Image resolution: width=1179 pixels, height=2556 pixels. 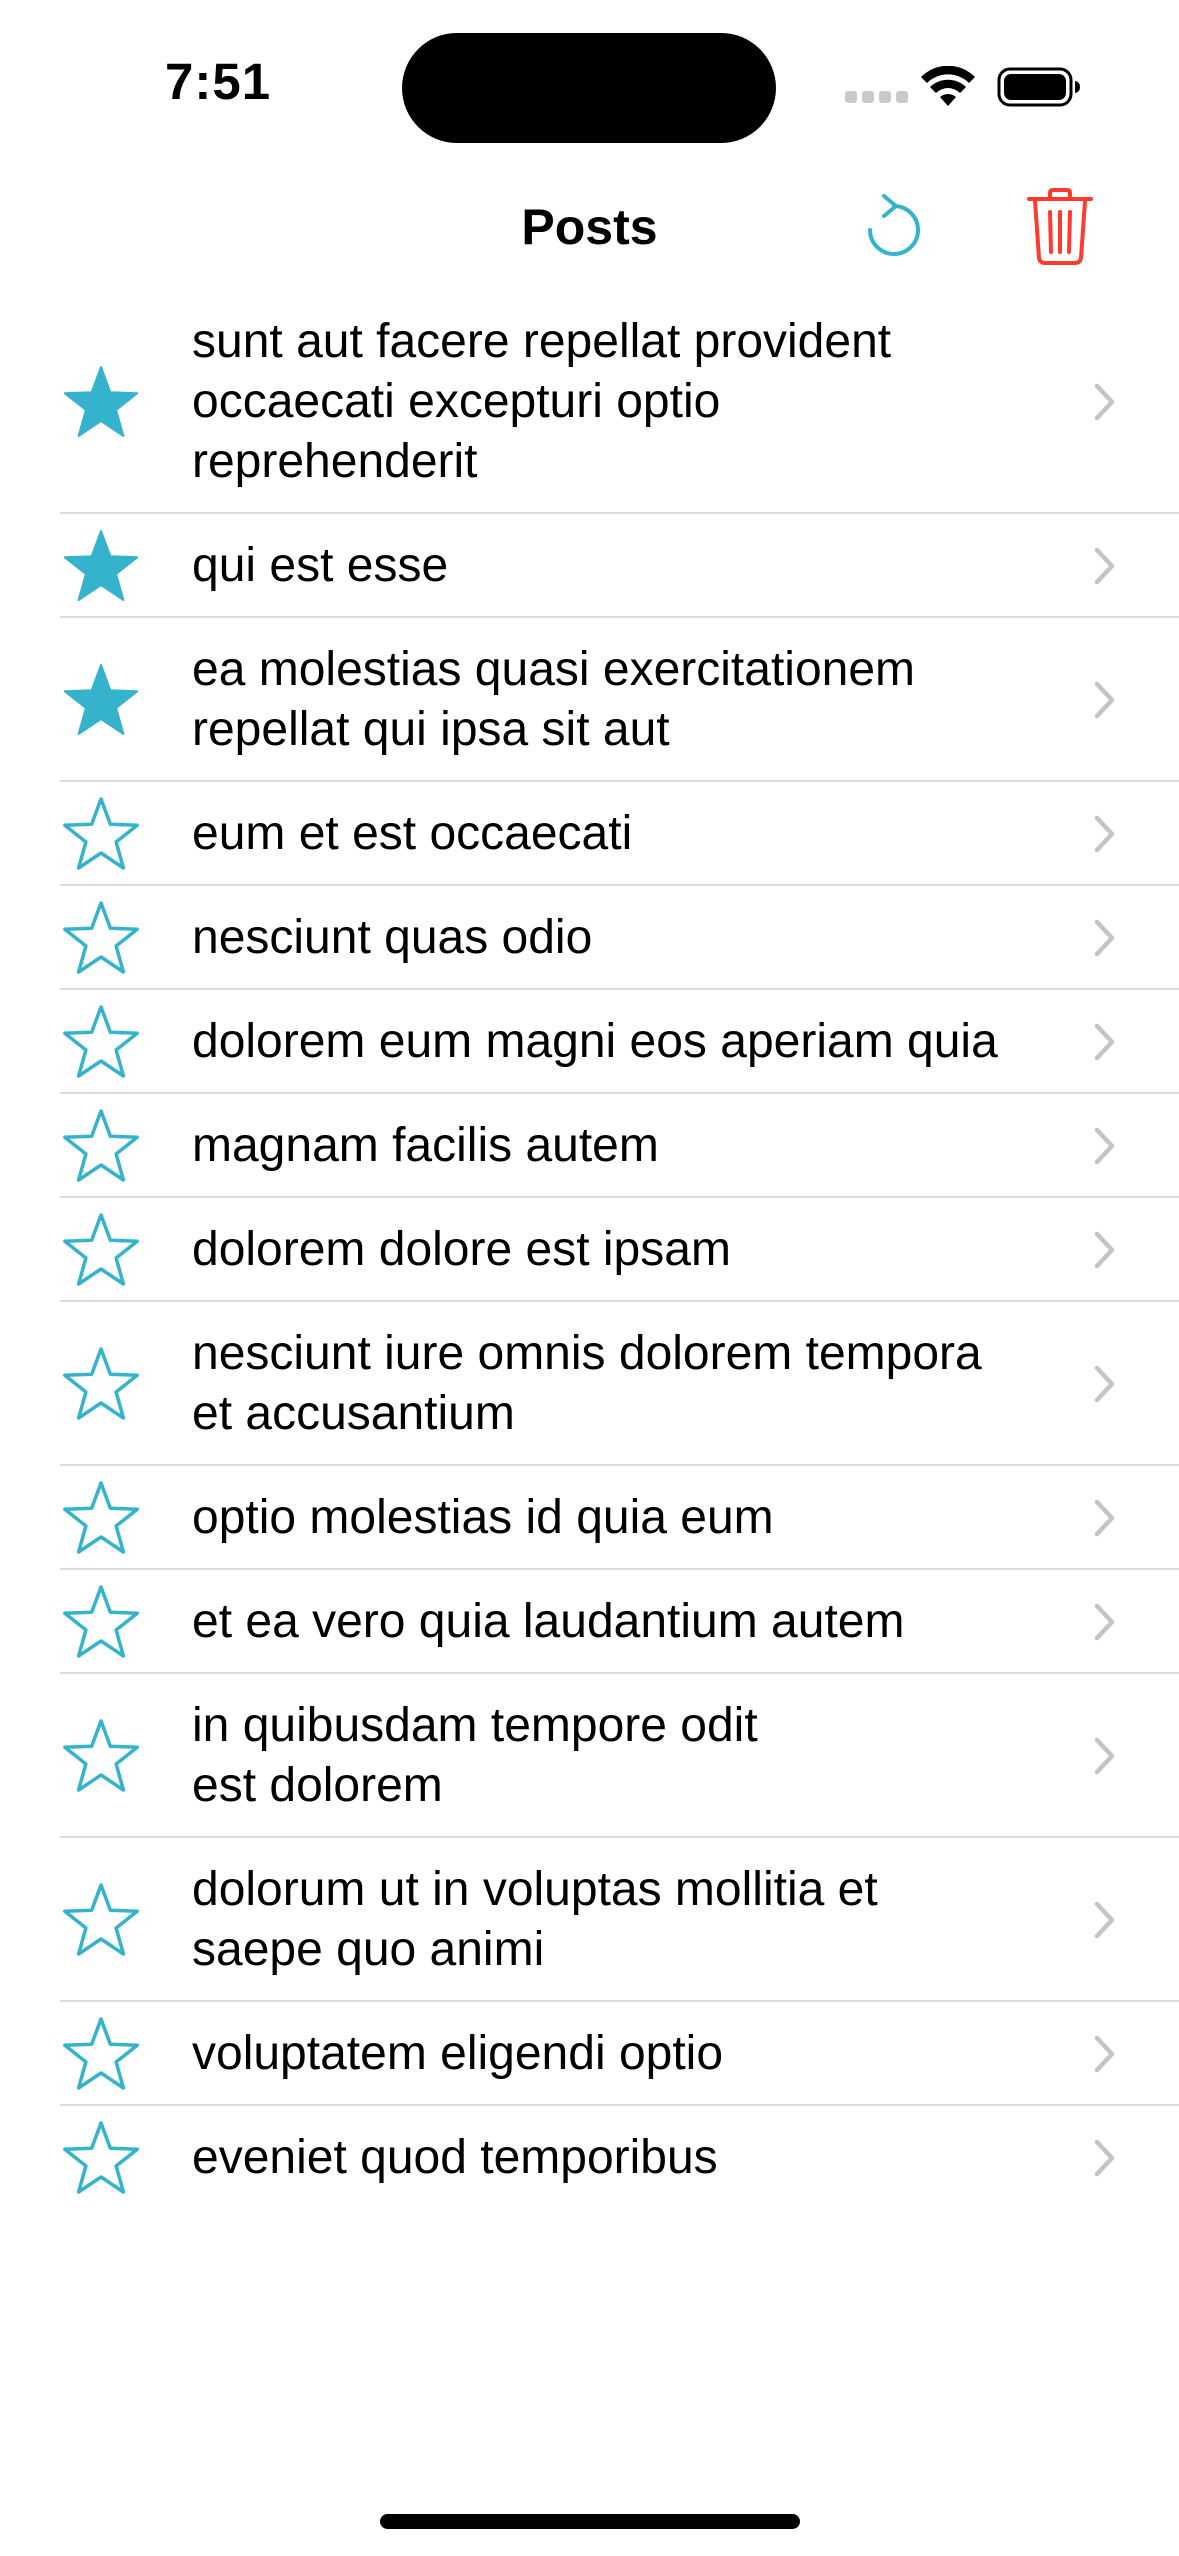 I want to click on trash-icon, so click(x=1060, y=226).